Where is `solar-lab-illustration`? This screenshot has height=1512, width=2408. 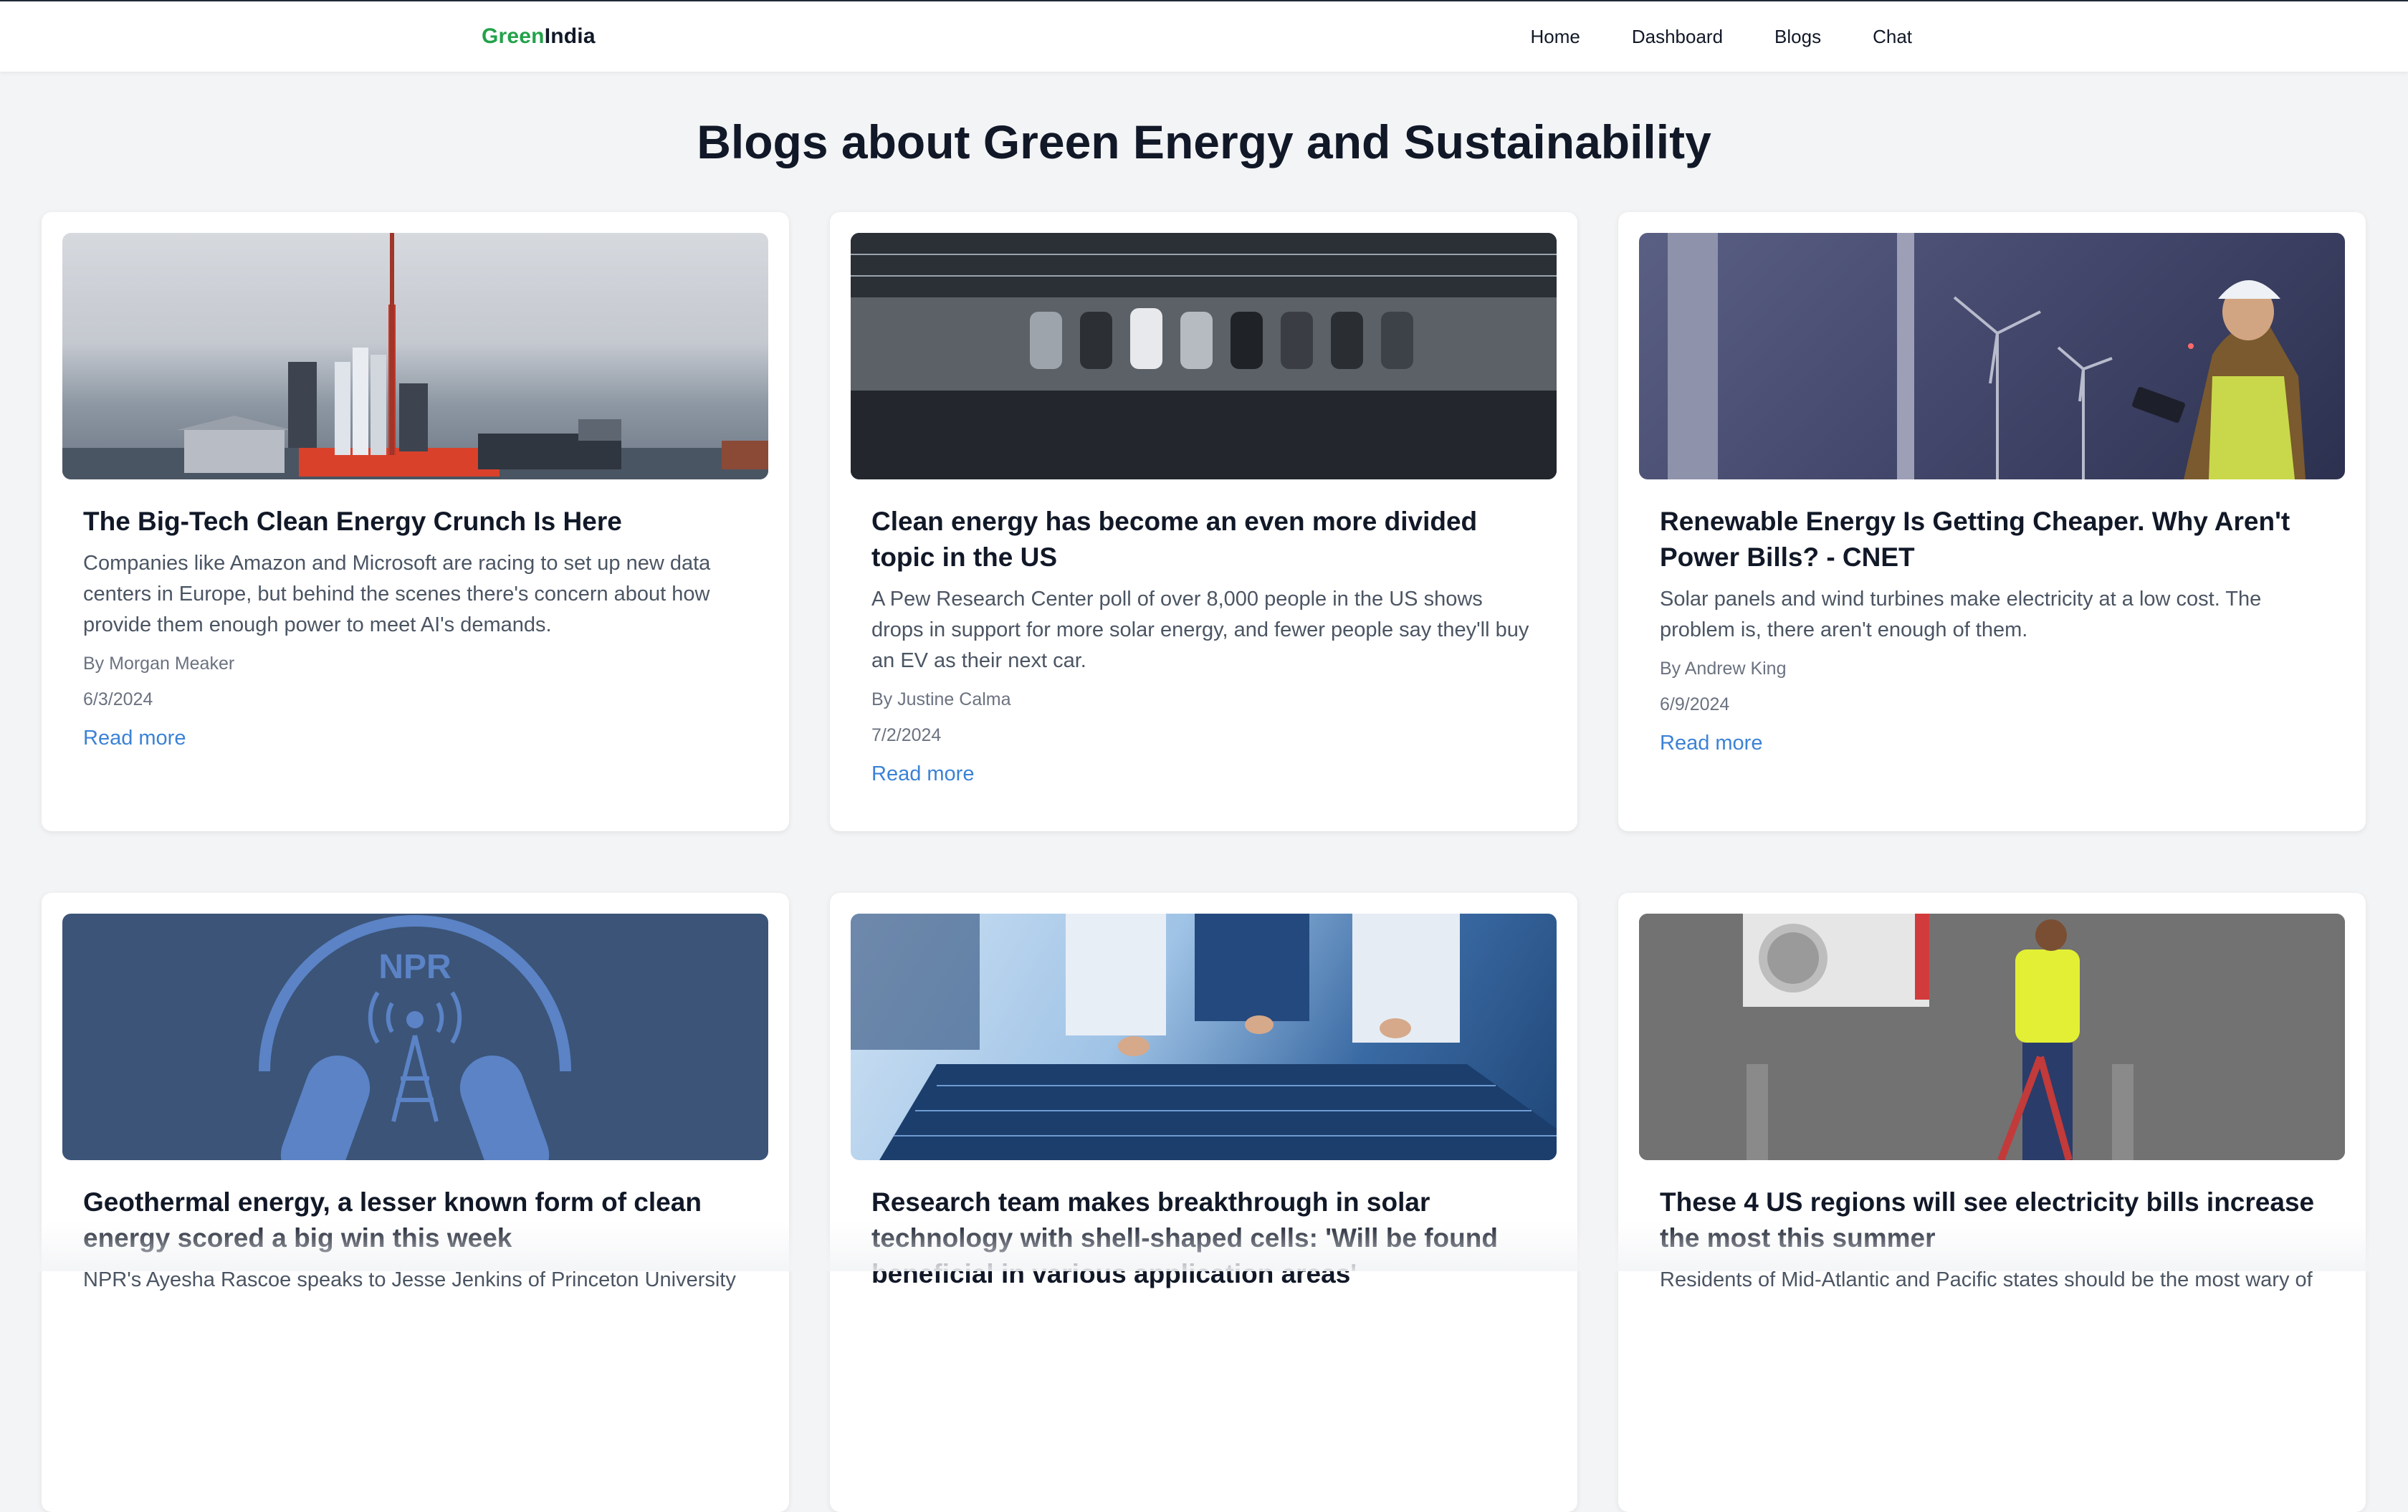 solar-lab-illustration is located at coordinates (1204, 1037).